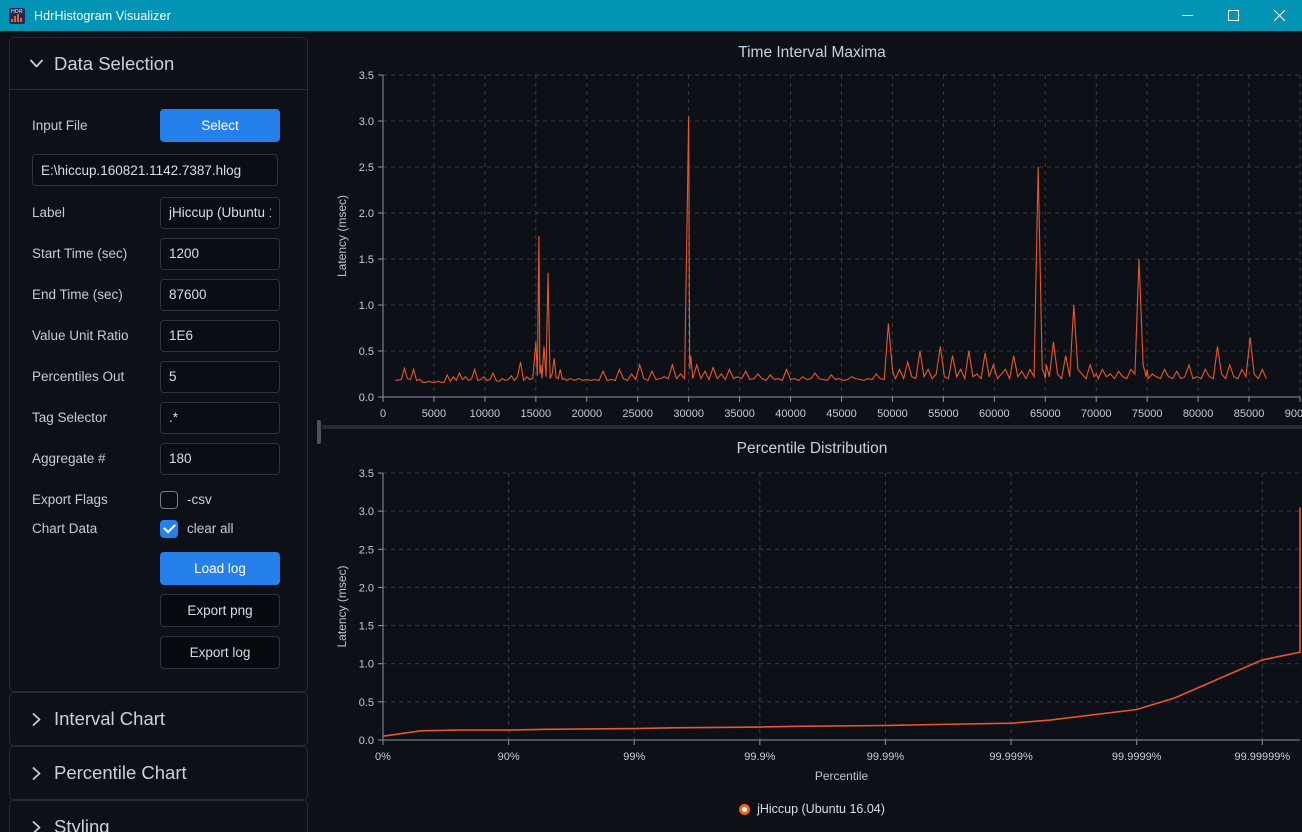  I want to click on start-time-input, so click(220, 253).